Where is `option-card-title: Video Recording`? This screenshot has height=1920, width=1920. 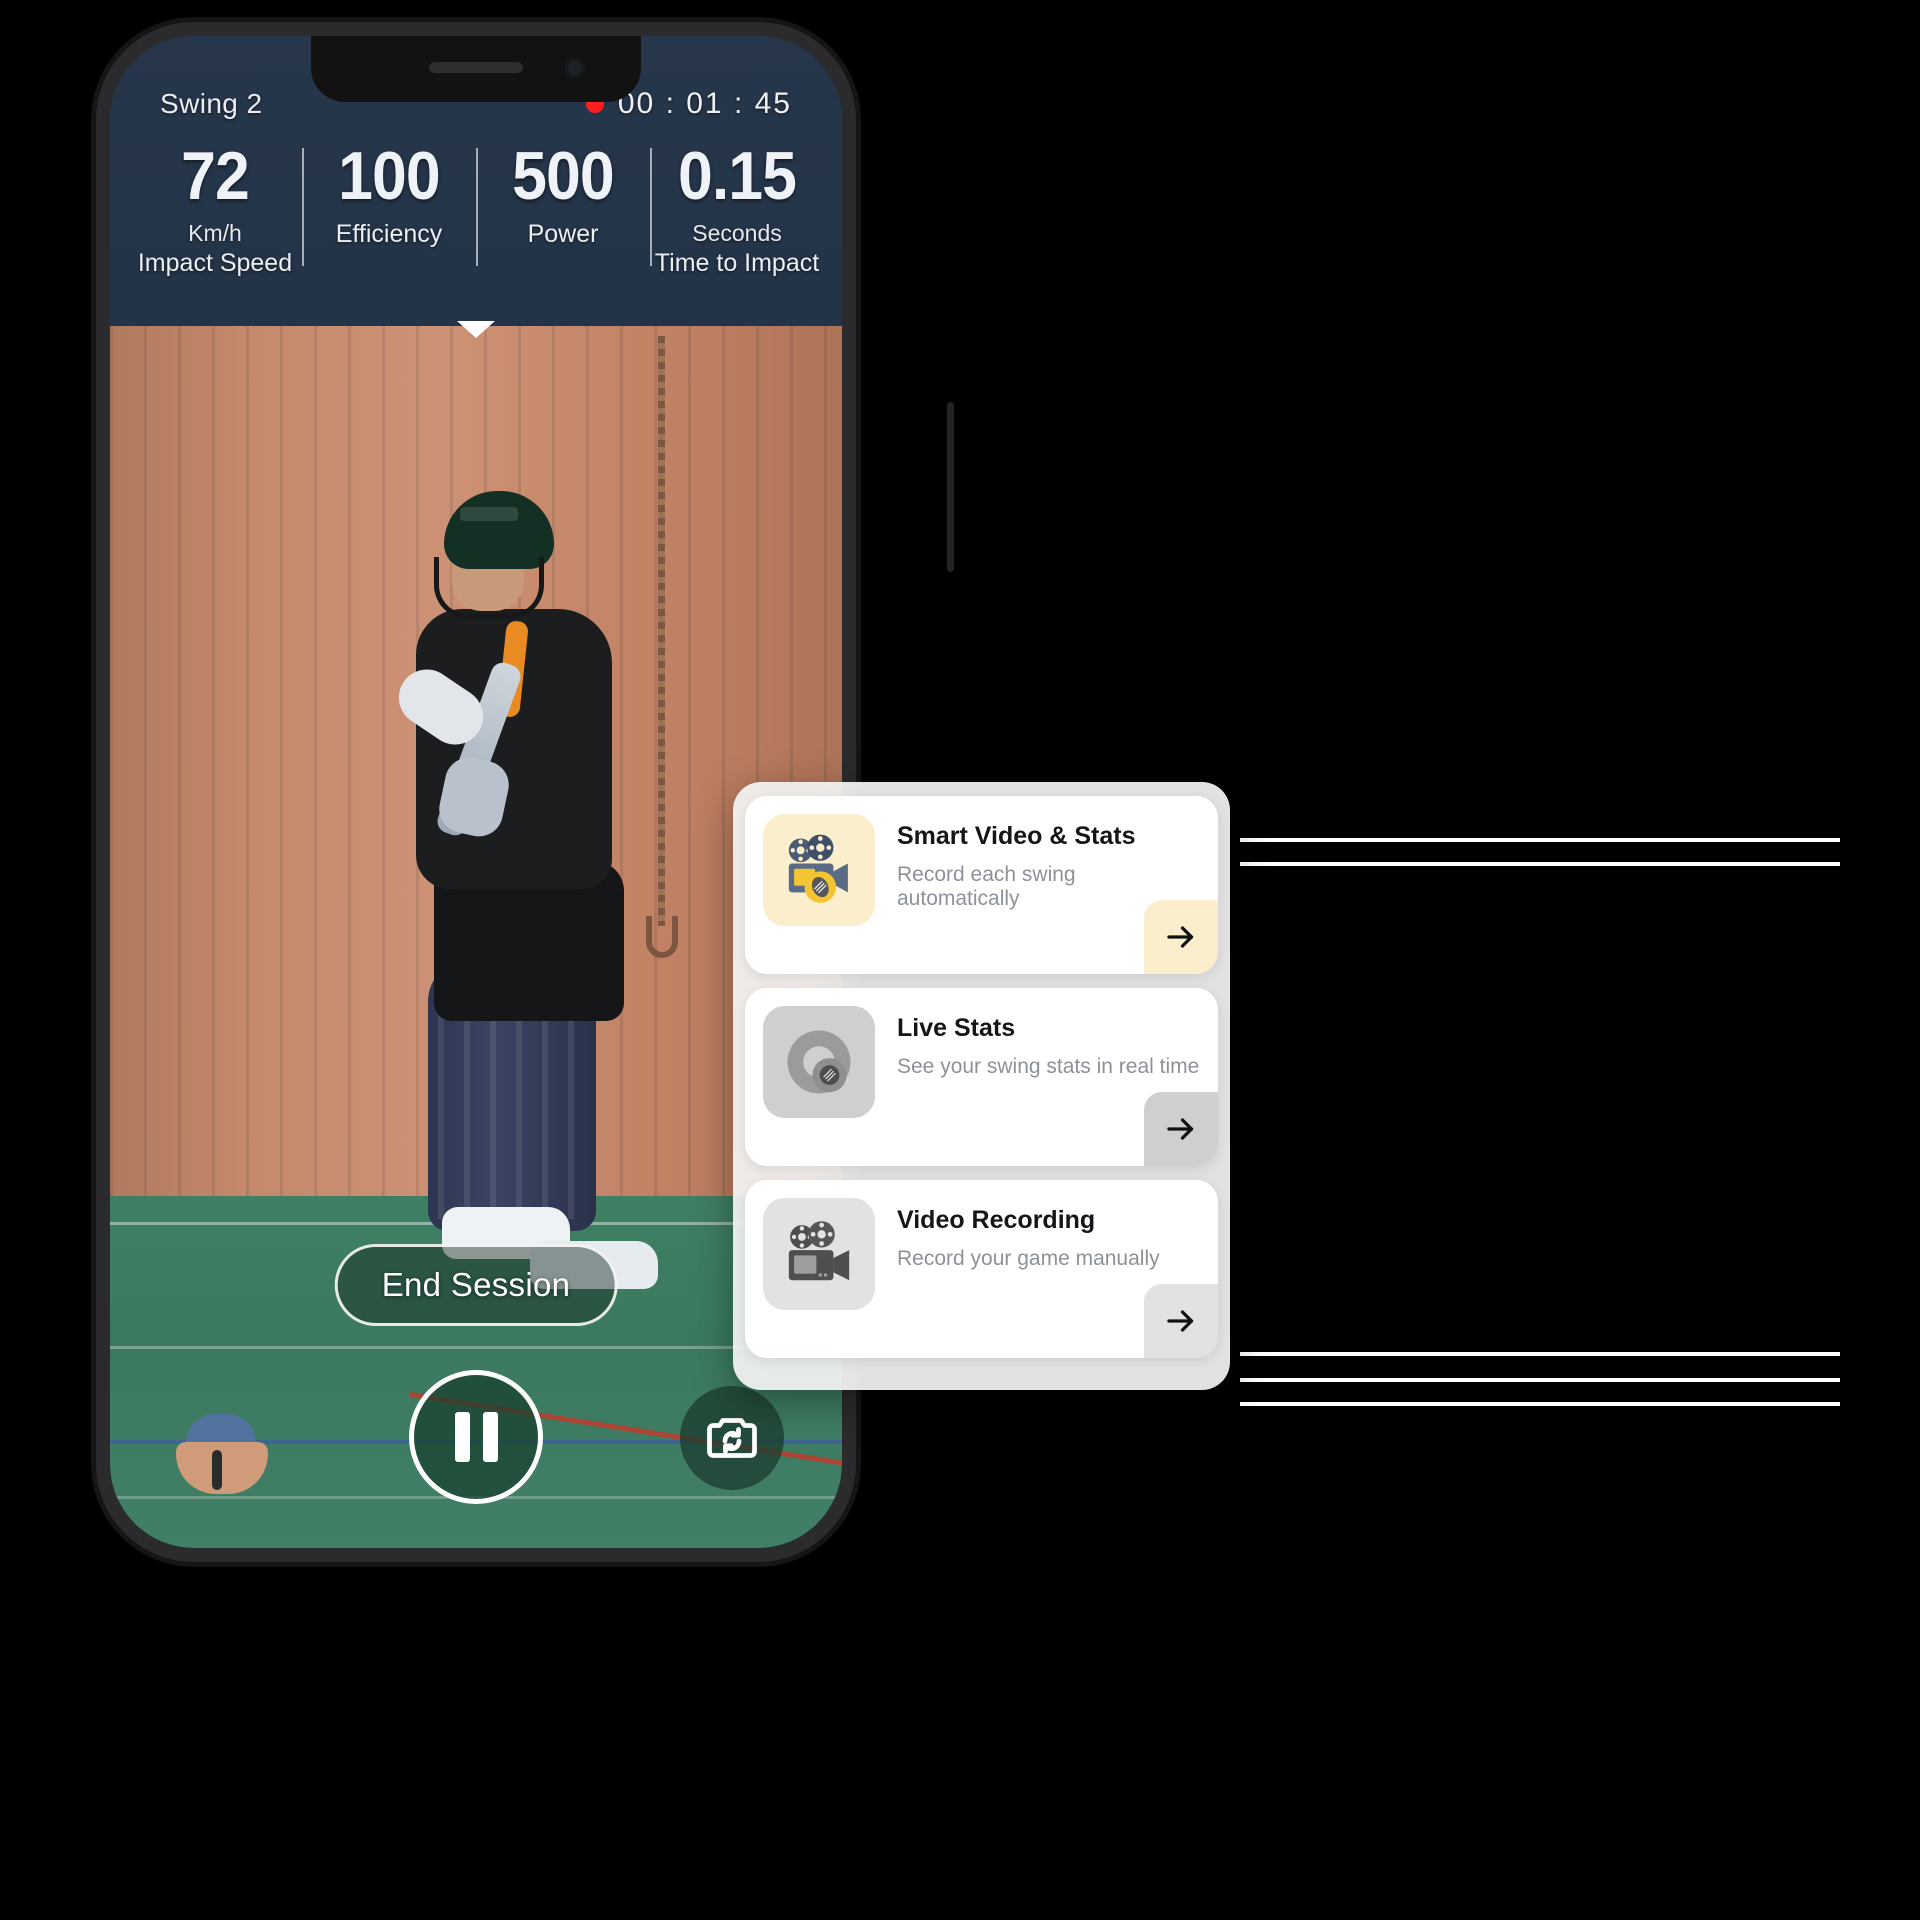 option-card-title: Video Recording is located at coordinates (996, 1220).